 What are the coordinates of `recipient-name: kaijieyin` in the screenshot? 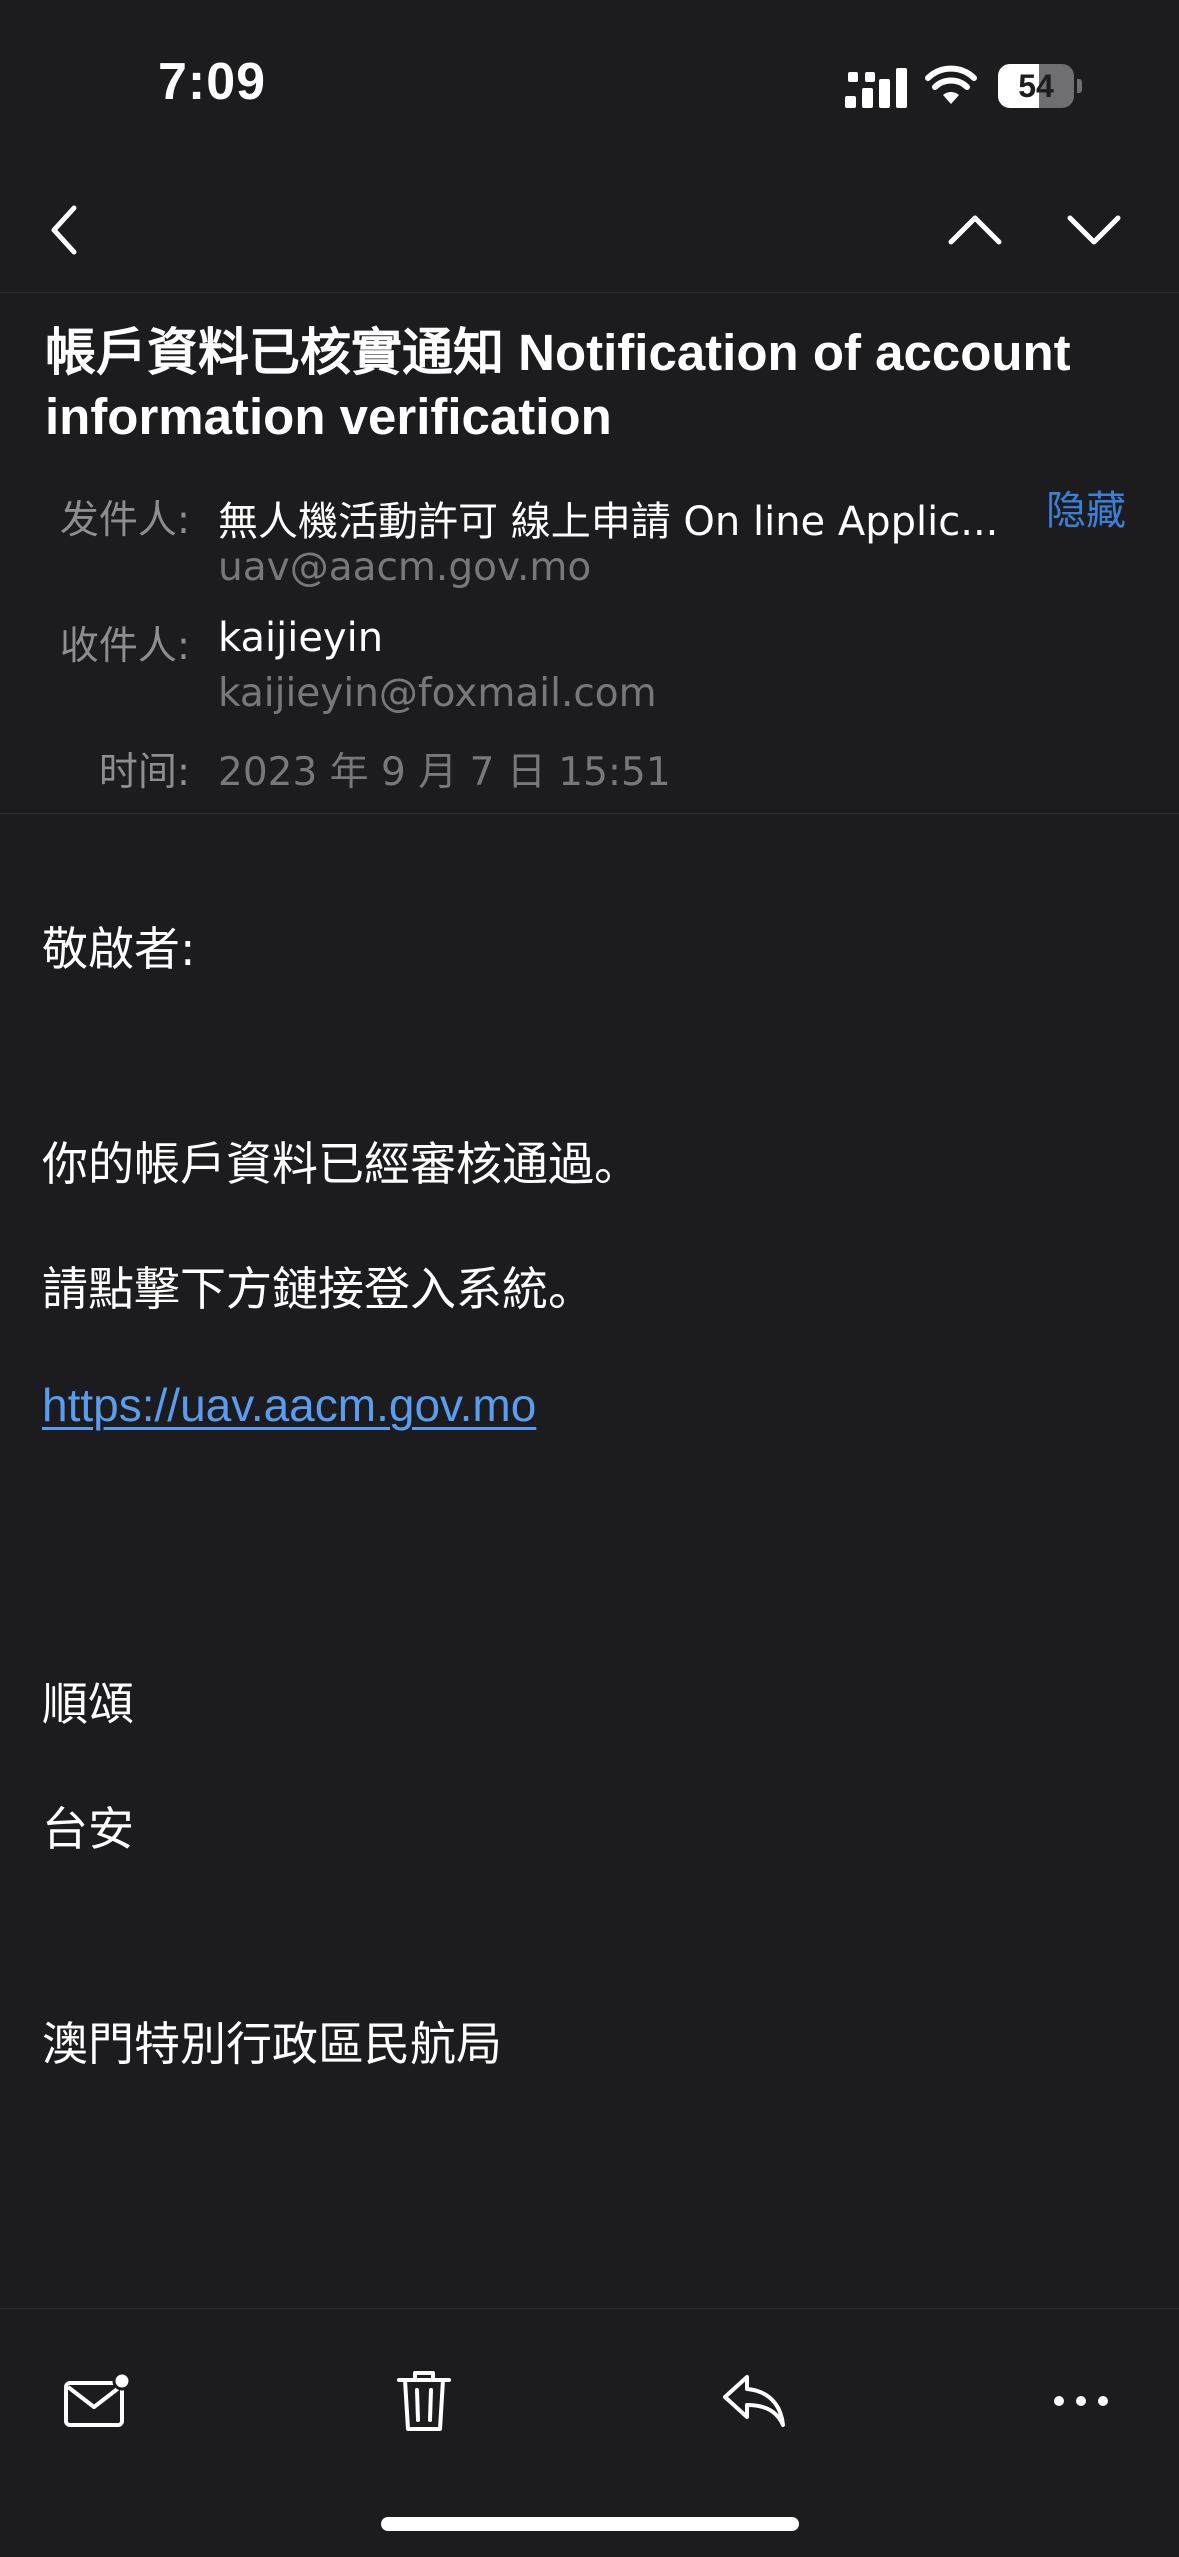 It's located at (300, 638).